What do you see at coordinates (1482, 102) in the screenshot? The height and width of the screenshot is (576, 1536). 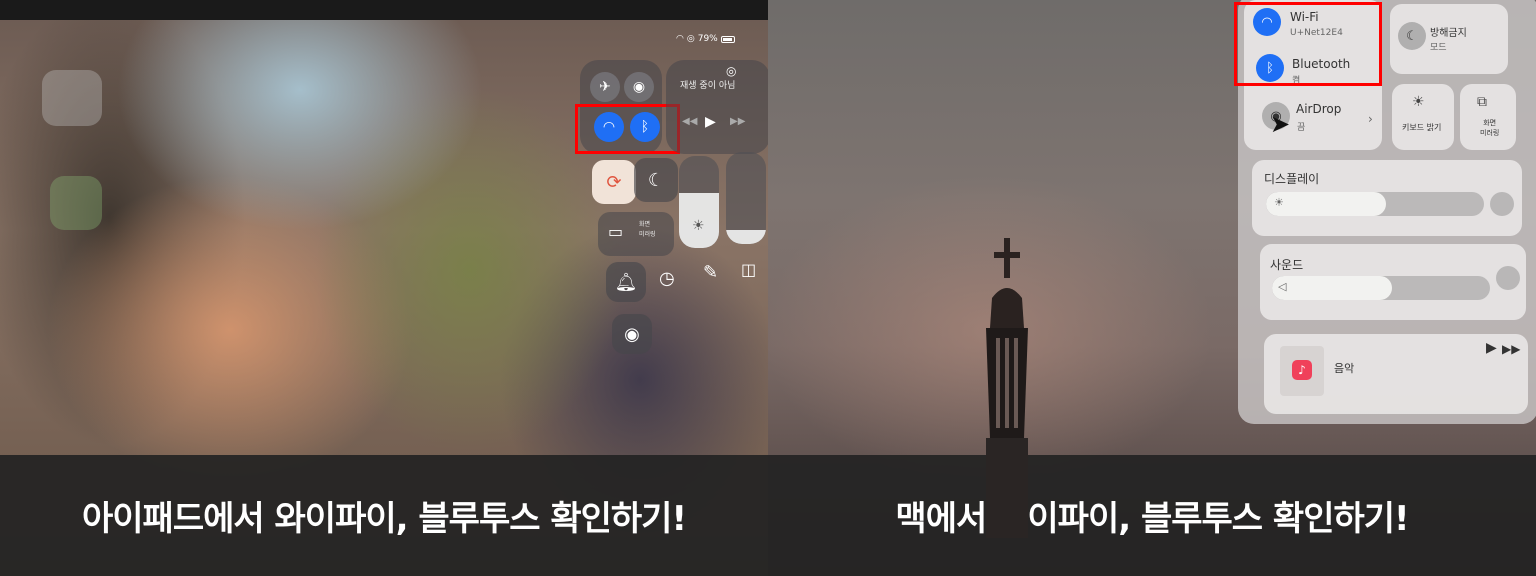 I see `screen-mirroring-icon: ⧉` at bounding box center [1482, 102].